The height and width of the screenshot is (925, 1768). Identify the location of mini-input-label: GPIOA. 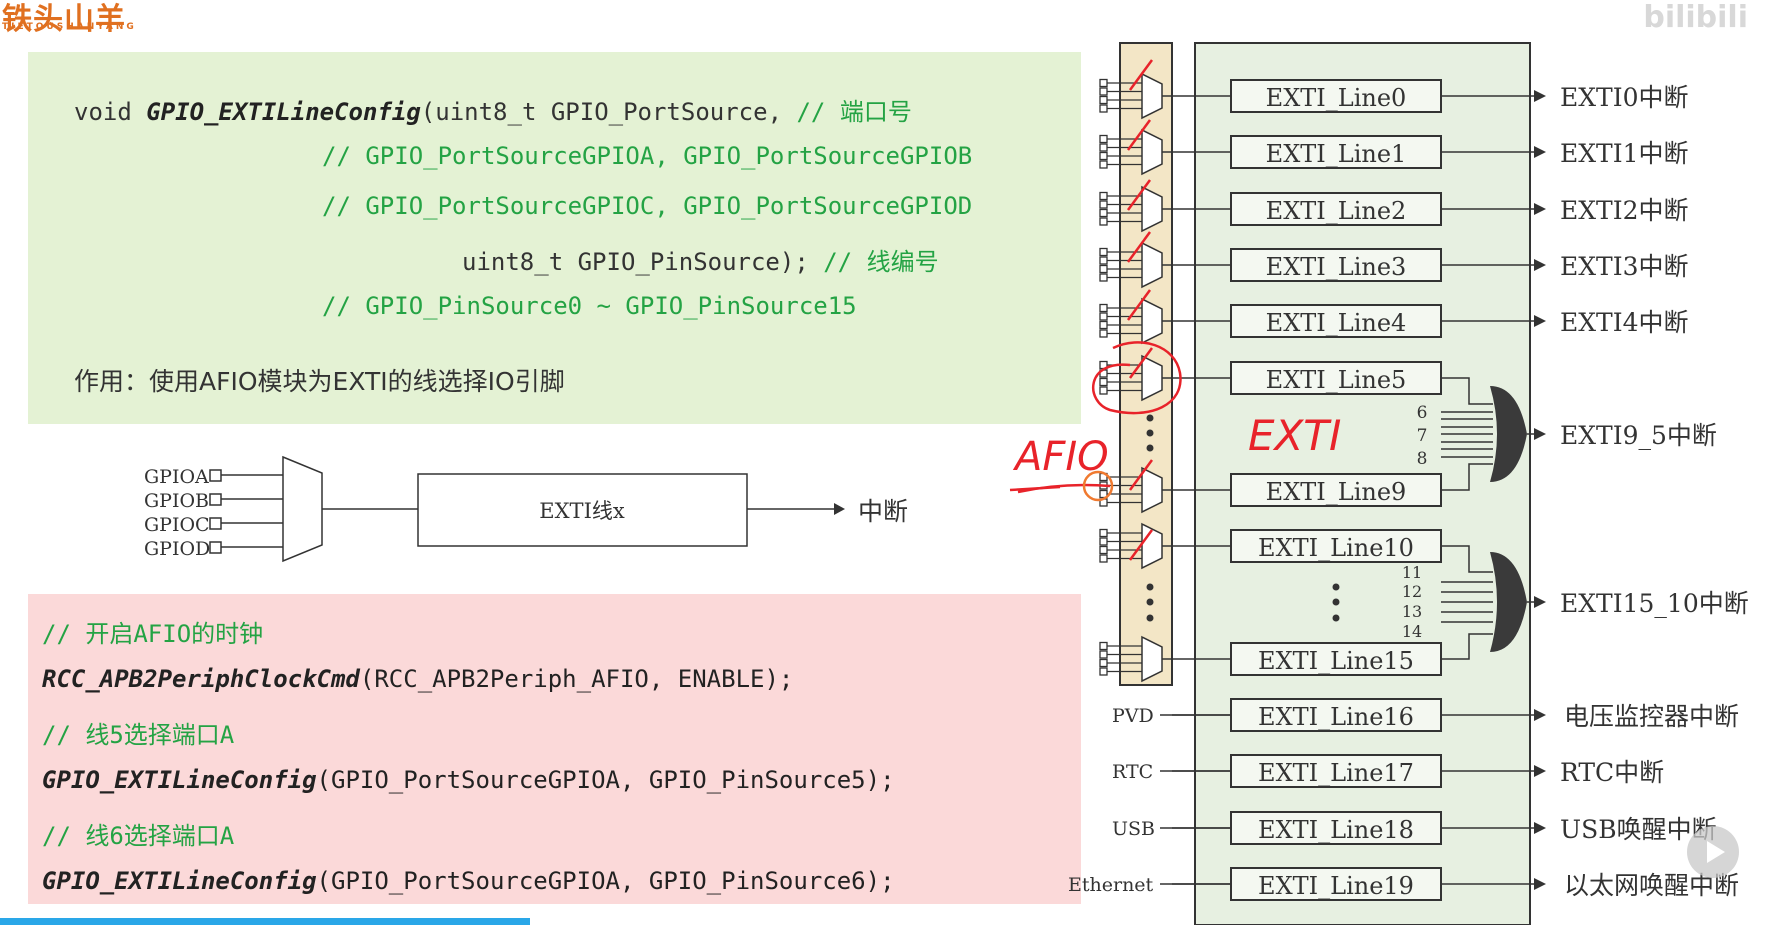
(176, 477).